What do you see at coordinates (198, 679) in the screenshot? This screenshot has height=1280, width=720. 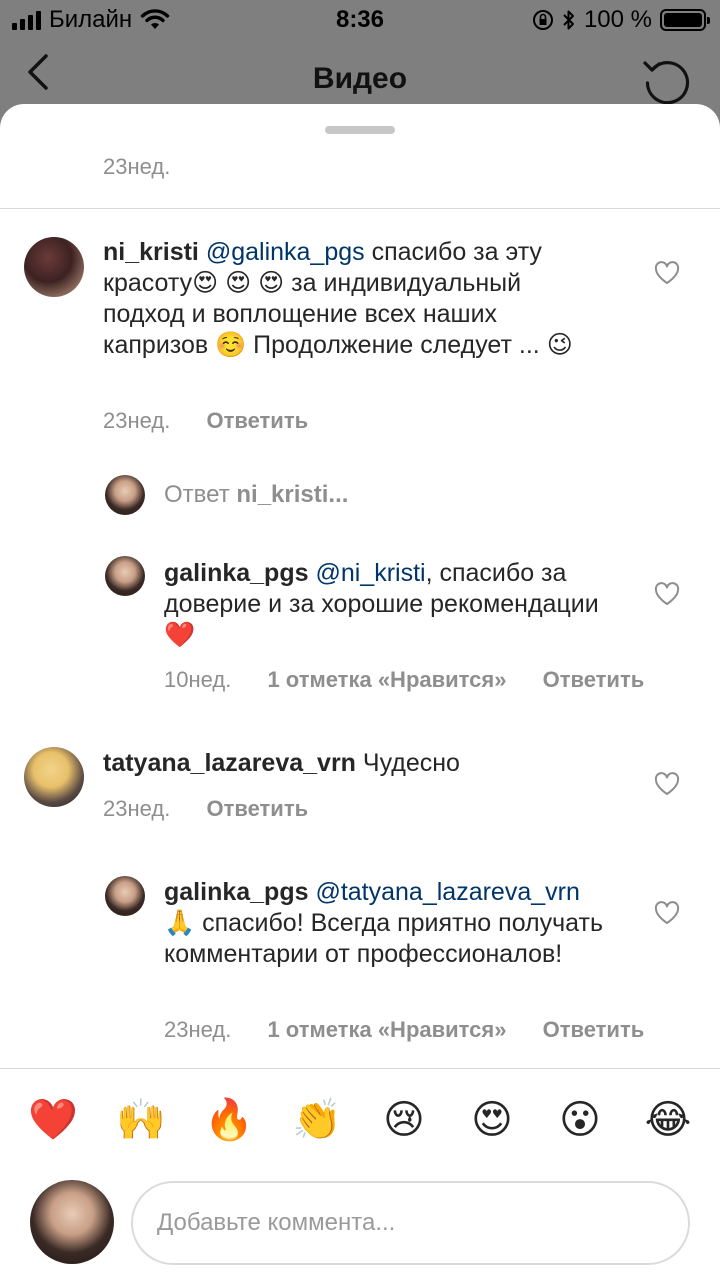 I see `comment-time: 10нед.` at bounding box center [198, 679].